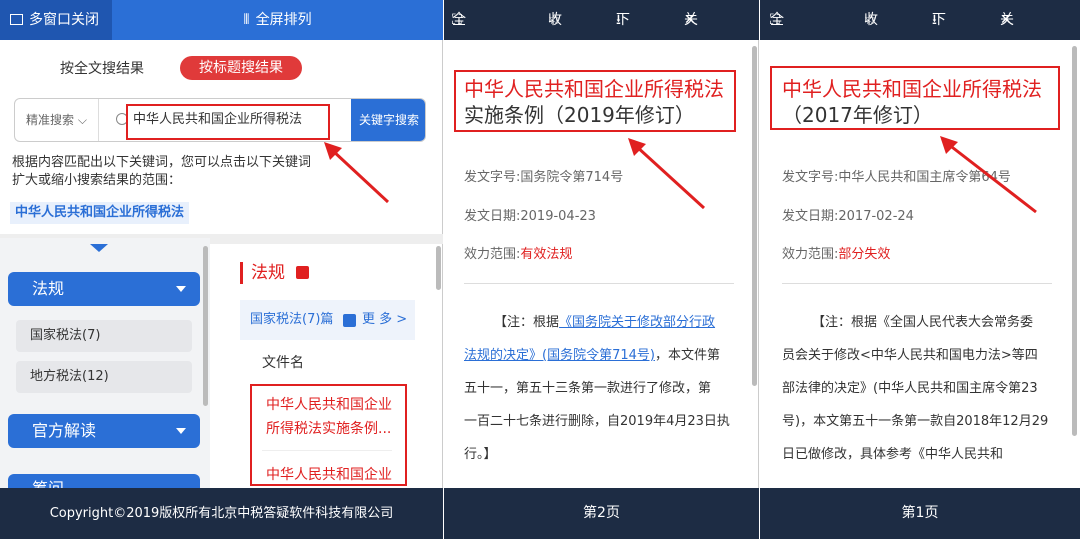  I want to click on more-link: 更 多 >, so click(384, 320).